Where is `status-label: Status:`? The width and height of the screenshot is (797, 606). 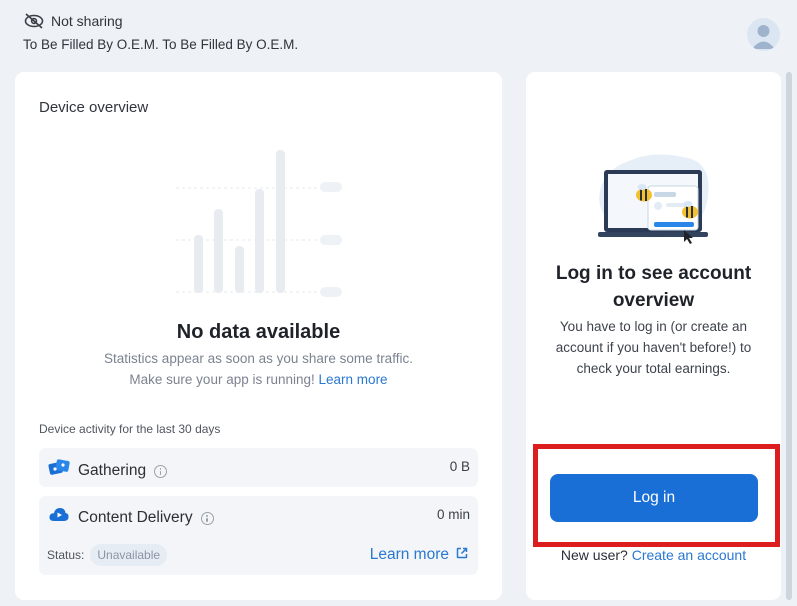 status-label: Status: is located at coordinates (66, 555).